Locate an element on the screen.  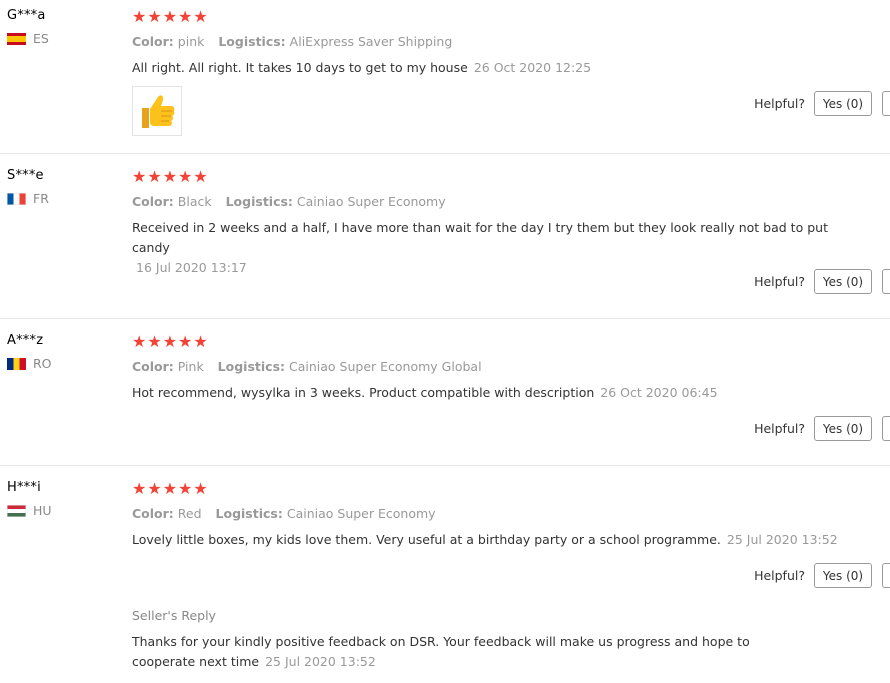
hungary-flag-icon is located at coordinates (16, 510).